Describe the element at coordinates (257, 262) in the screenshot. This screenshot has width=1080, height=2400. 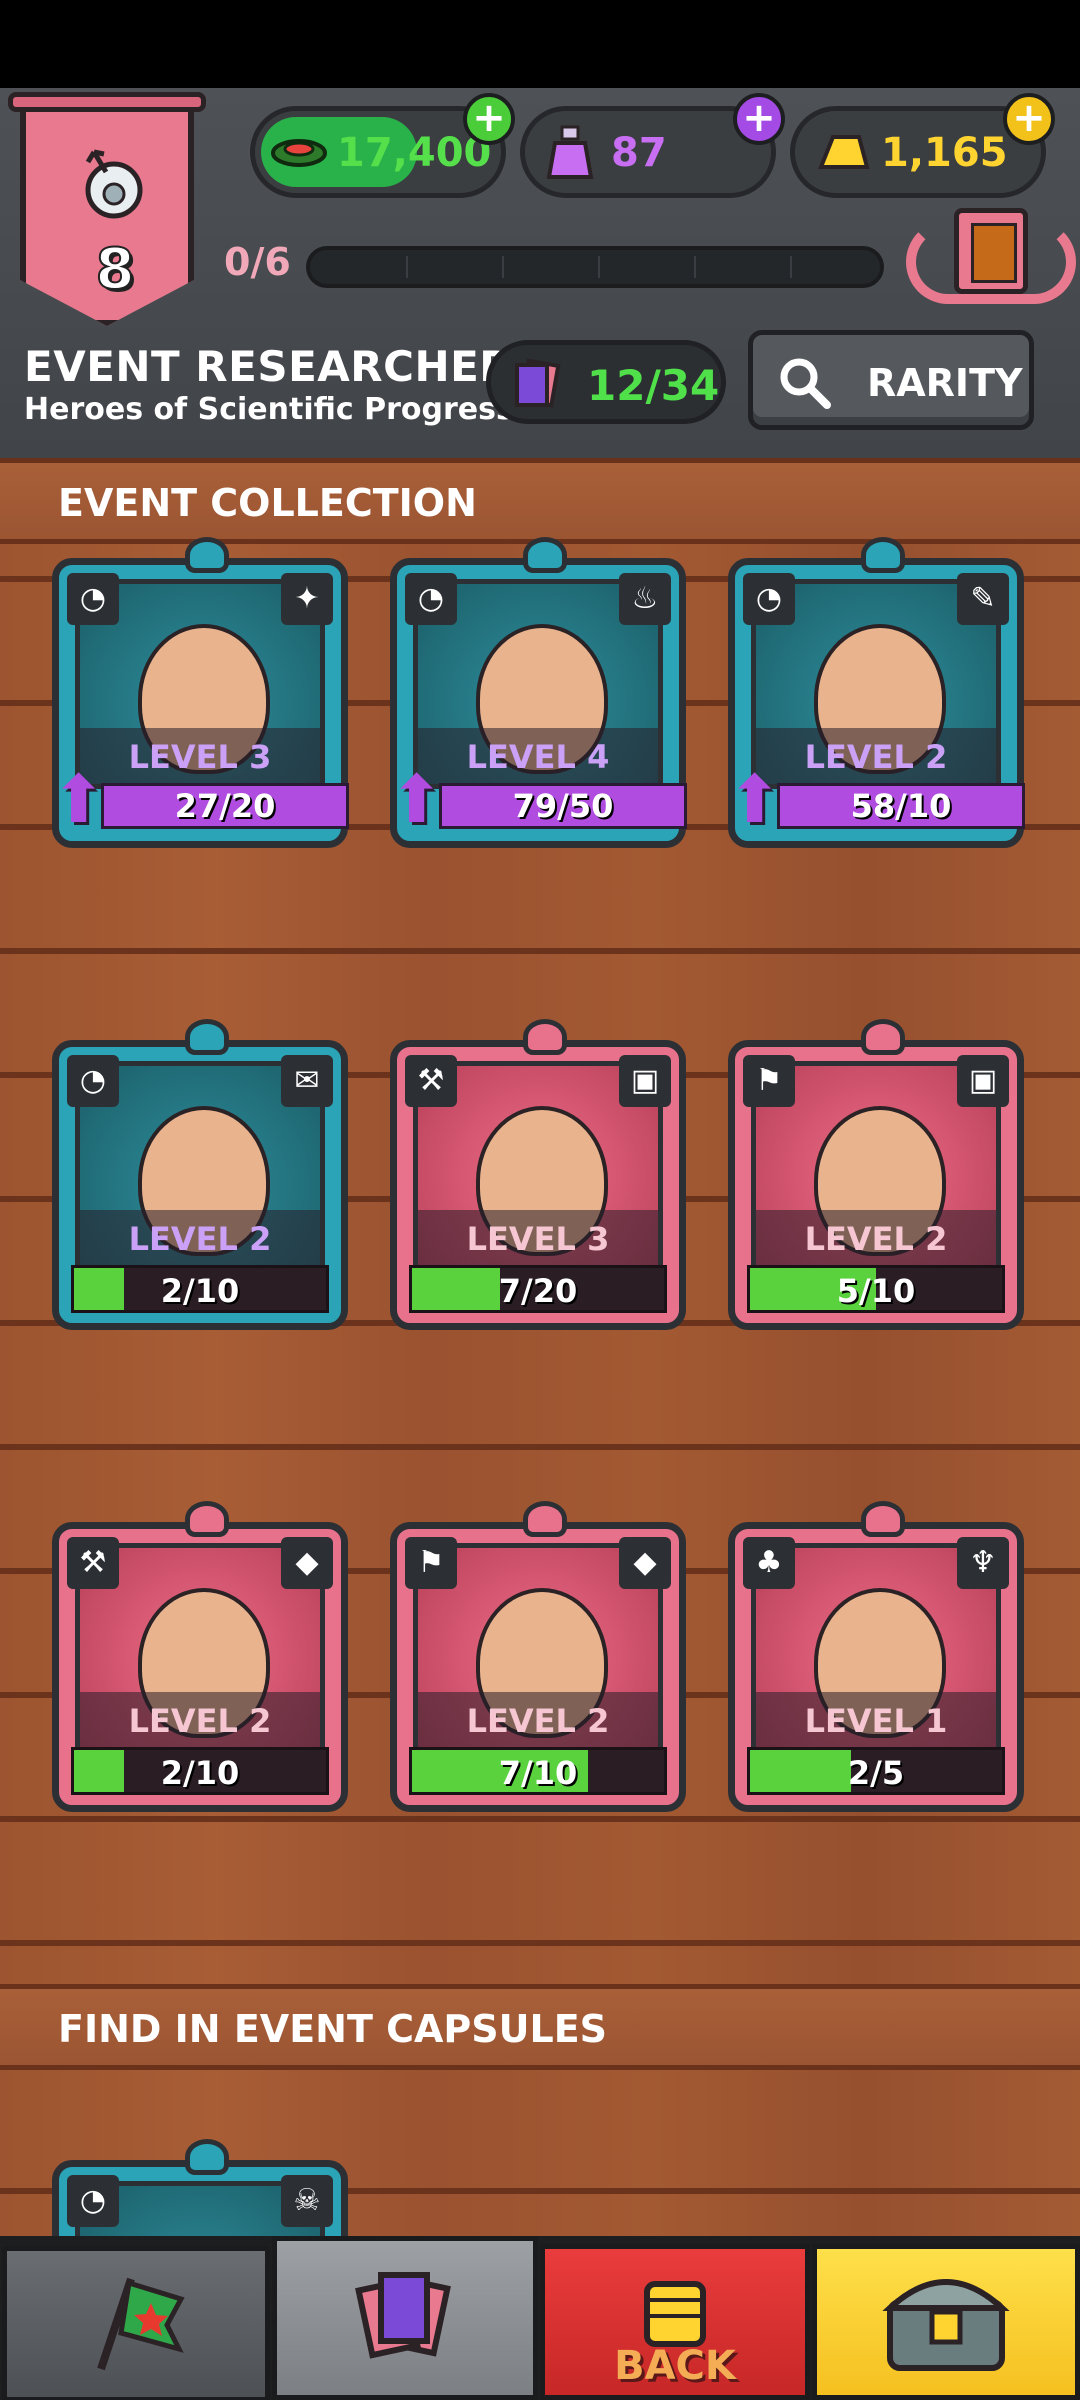
I see `xp-progress-text: 0/6` at that location.